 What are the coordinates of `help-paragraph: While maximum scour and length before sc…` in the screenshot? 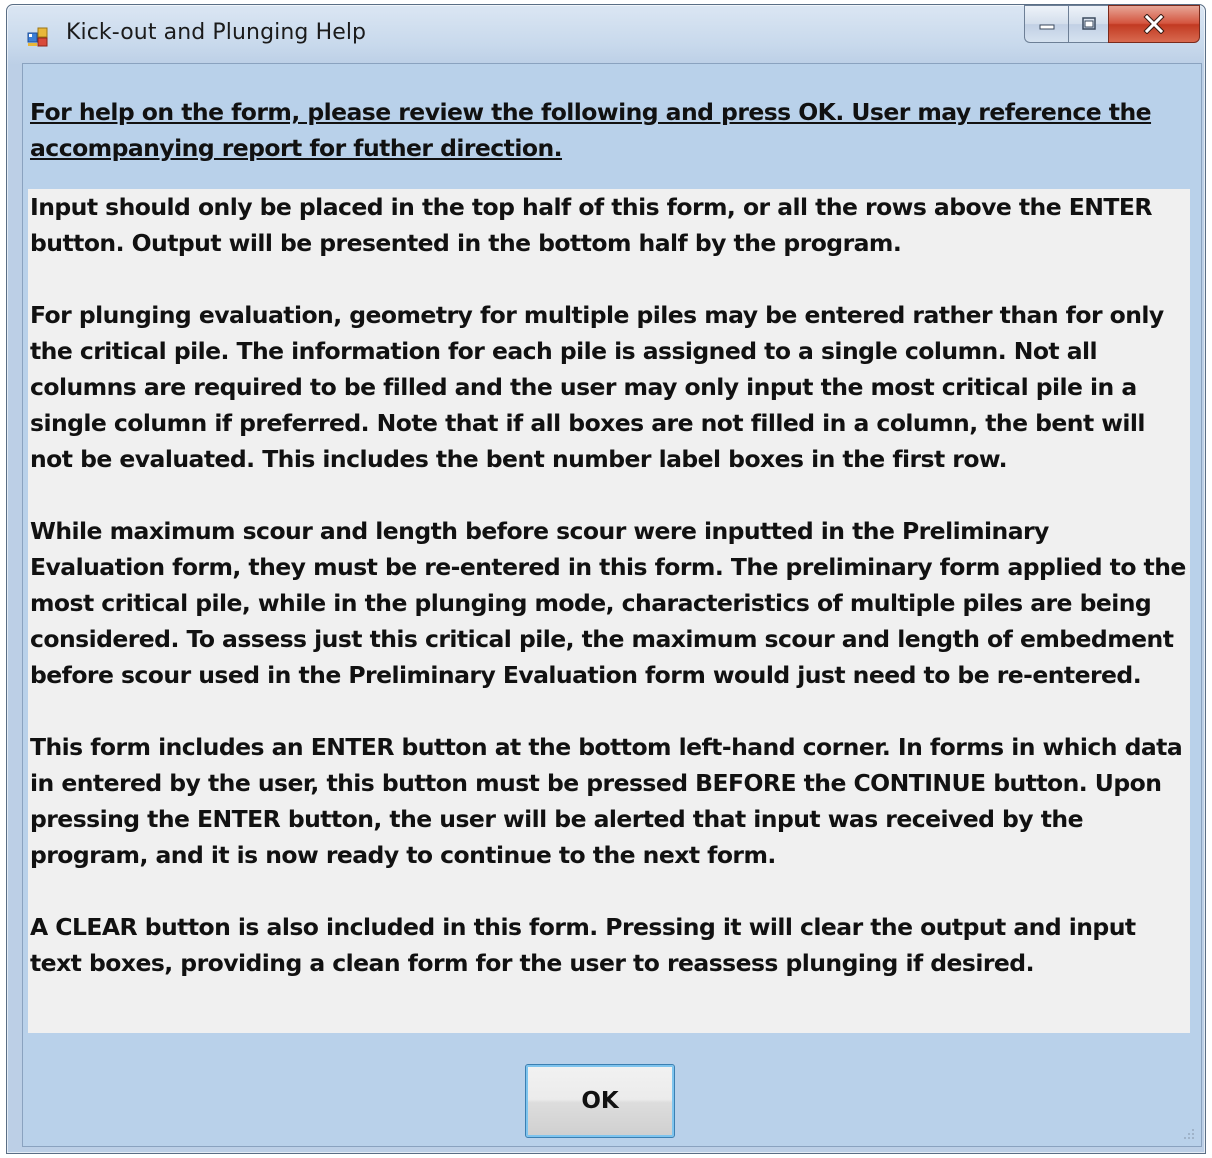 It's located at (608, 603).